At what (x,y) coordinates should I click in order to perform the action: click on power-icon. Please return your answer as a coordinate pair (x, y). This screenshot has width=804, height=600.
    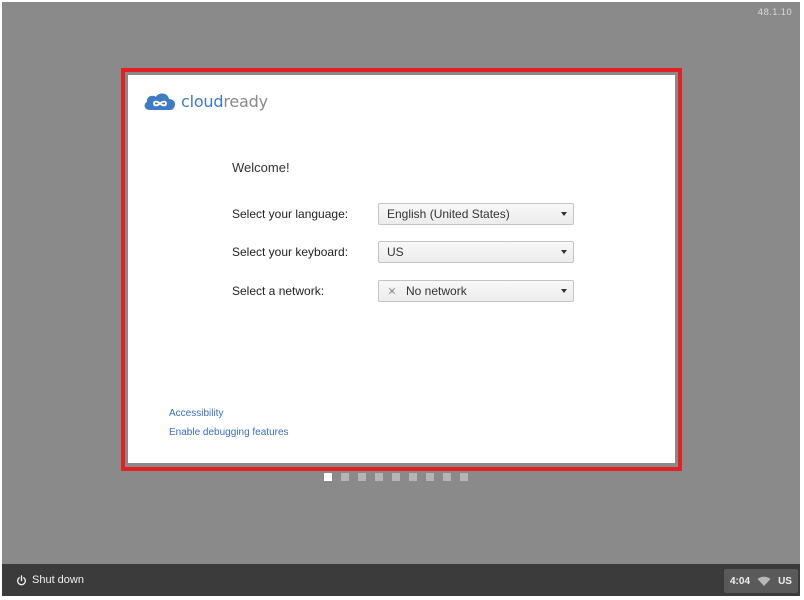
    Looking at the image, I should click on (21, 579).